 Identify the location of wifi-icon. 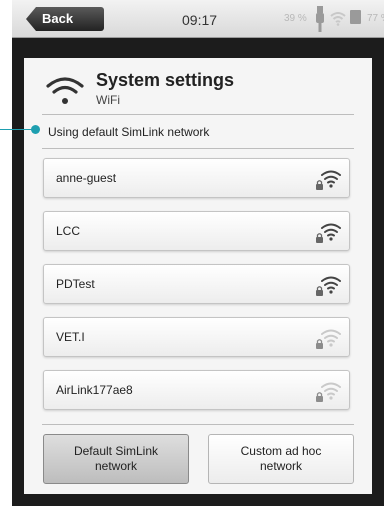
(65, 90).